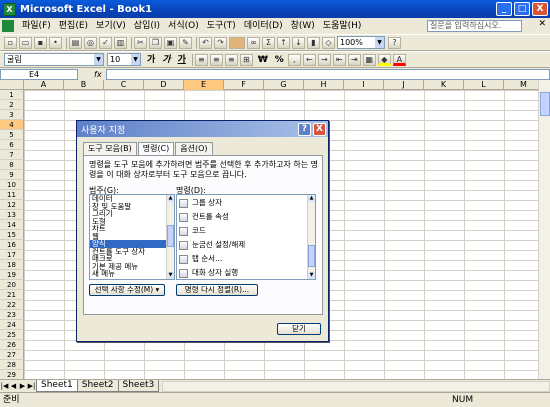 The width and height of the screenshot is (550, 407). What do you see at coordinates (12, 125) in the screenshot?
I see `row-header: 4` at bounding box center [12, 125].